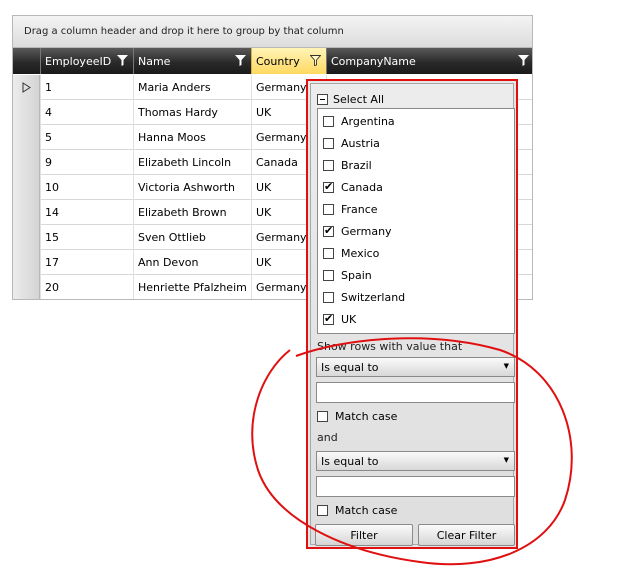 The image size is (644, 572). What do you see at coordinates (415, 367) in the screenshot?
I see `operator1-dropdown: Is equal to ▼` at bounding box center [415, 367].